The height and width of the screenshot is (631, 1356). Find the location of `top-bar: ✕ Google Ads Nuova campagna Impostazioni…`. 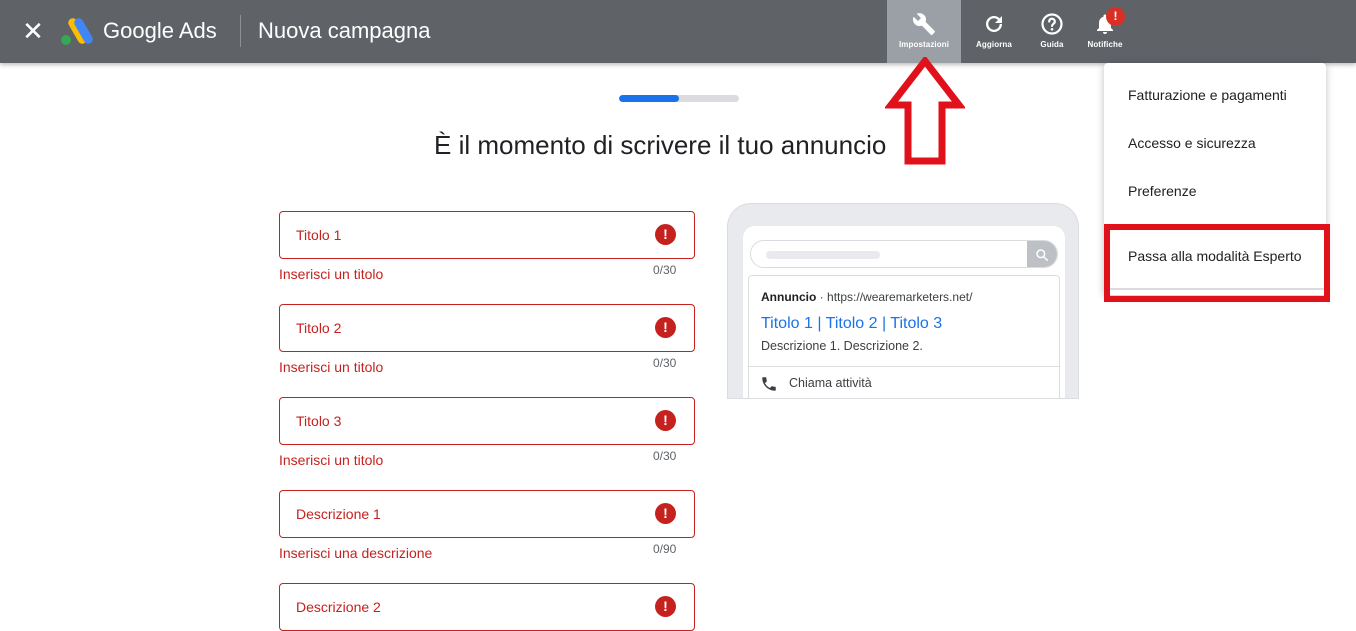

top-bar: ✕ Google Ads Nuova campagna Impostazioni… is located at coordinates (678, 31).